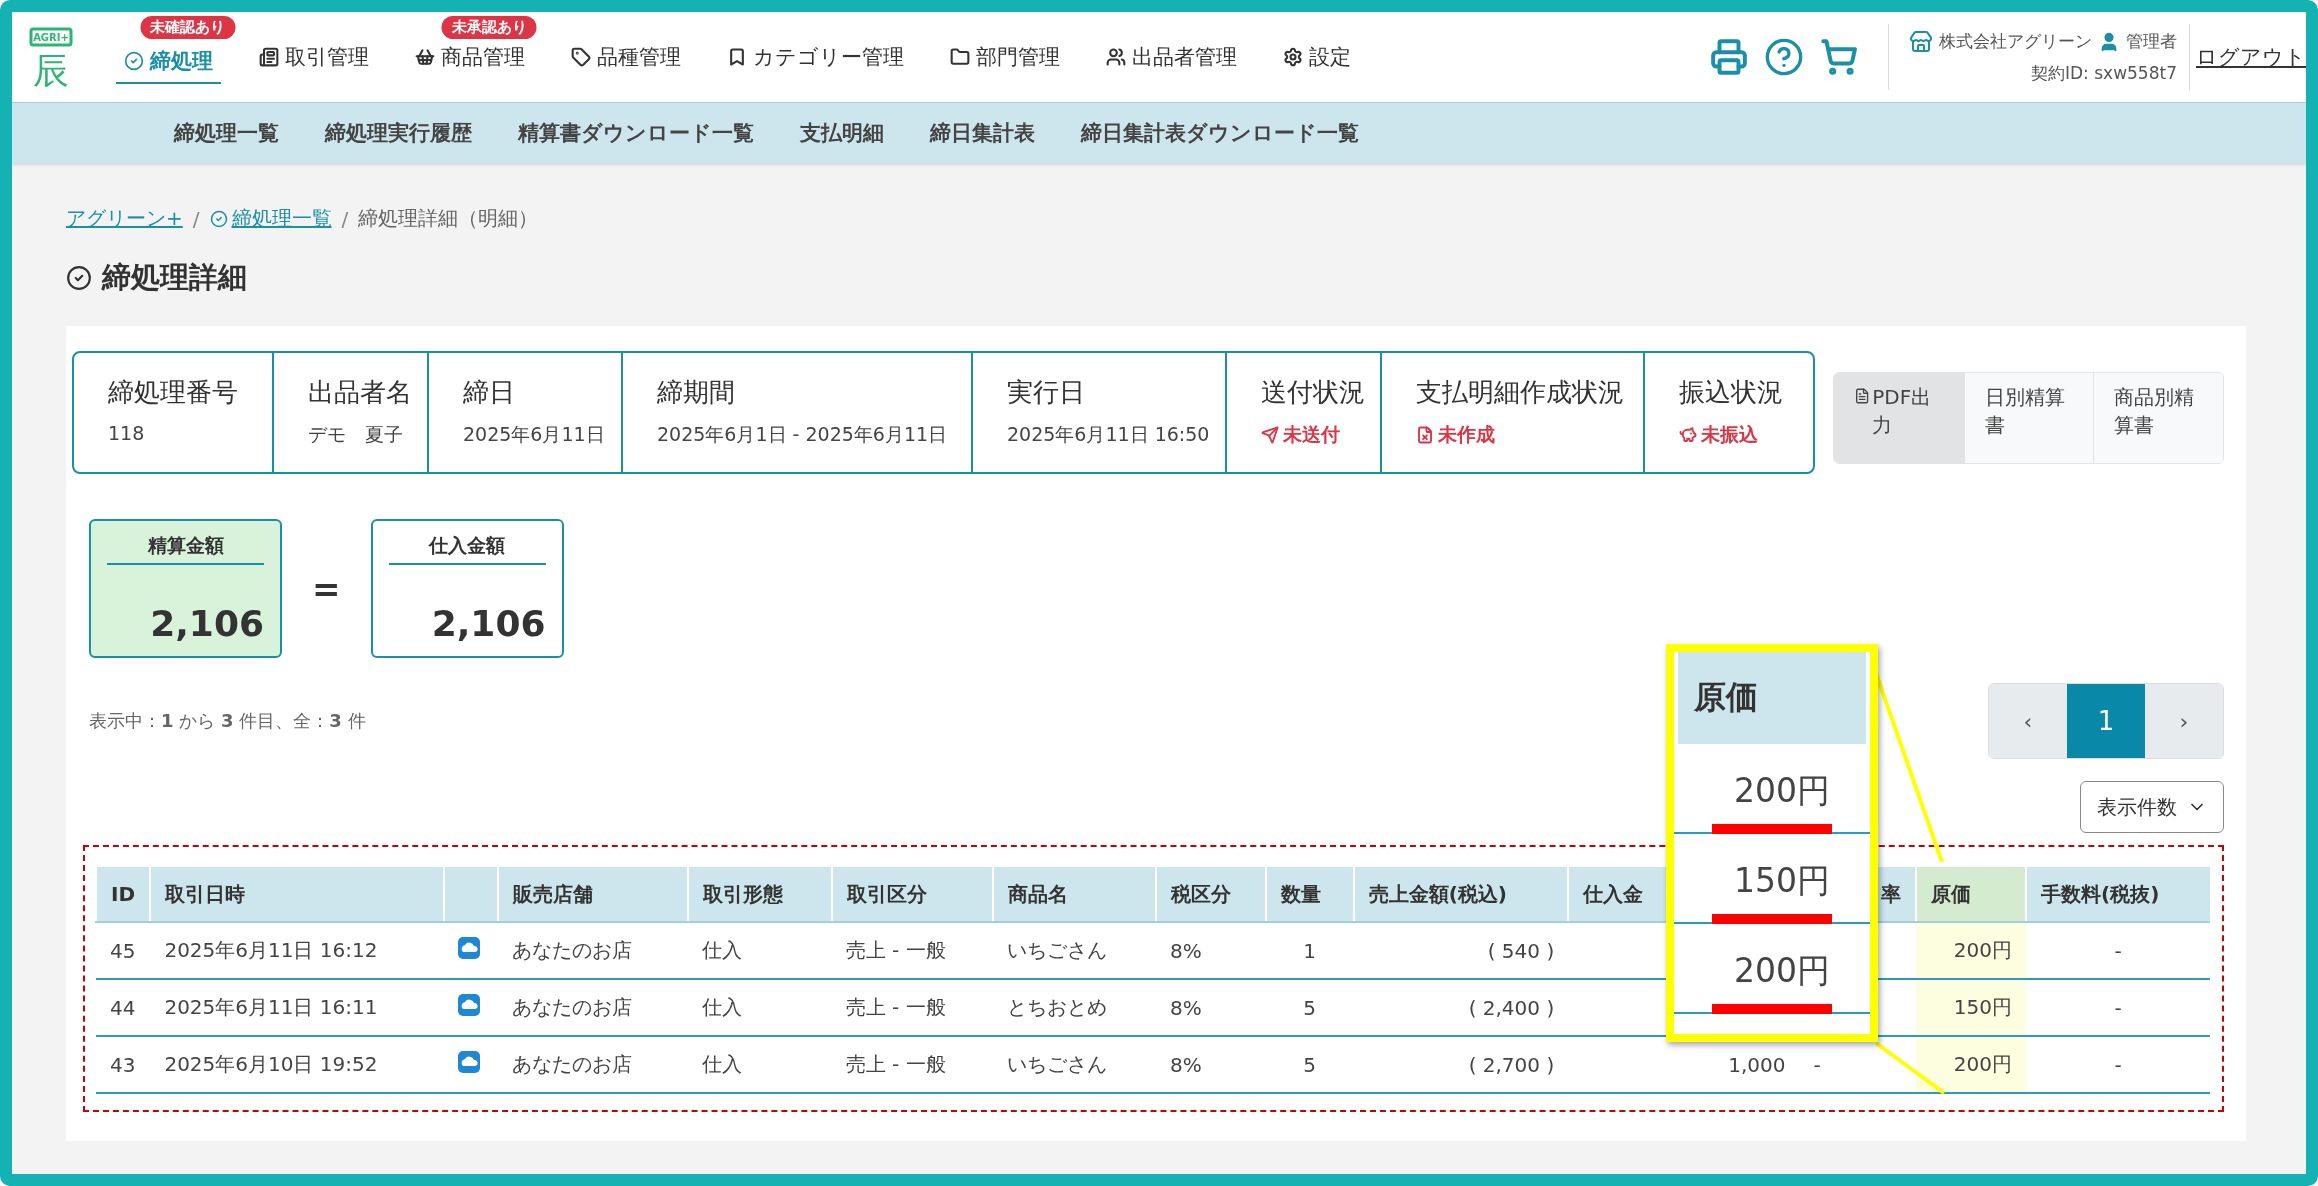  Describe the element at coordinates (1171, 57) in the screenshot. I see `nav-tab: 出品者管理` at that location.